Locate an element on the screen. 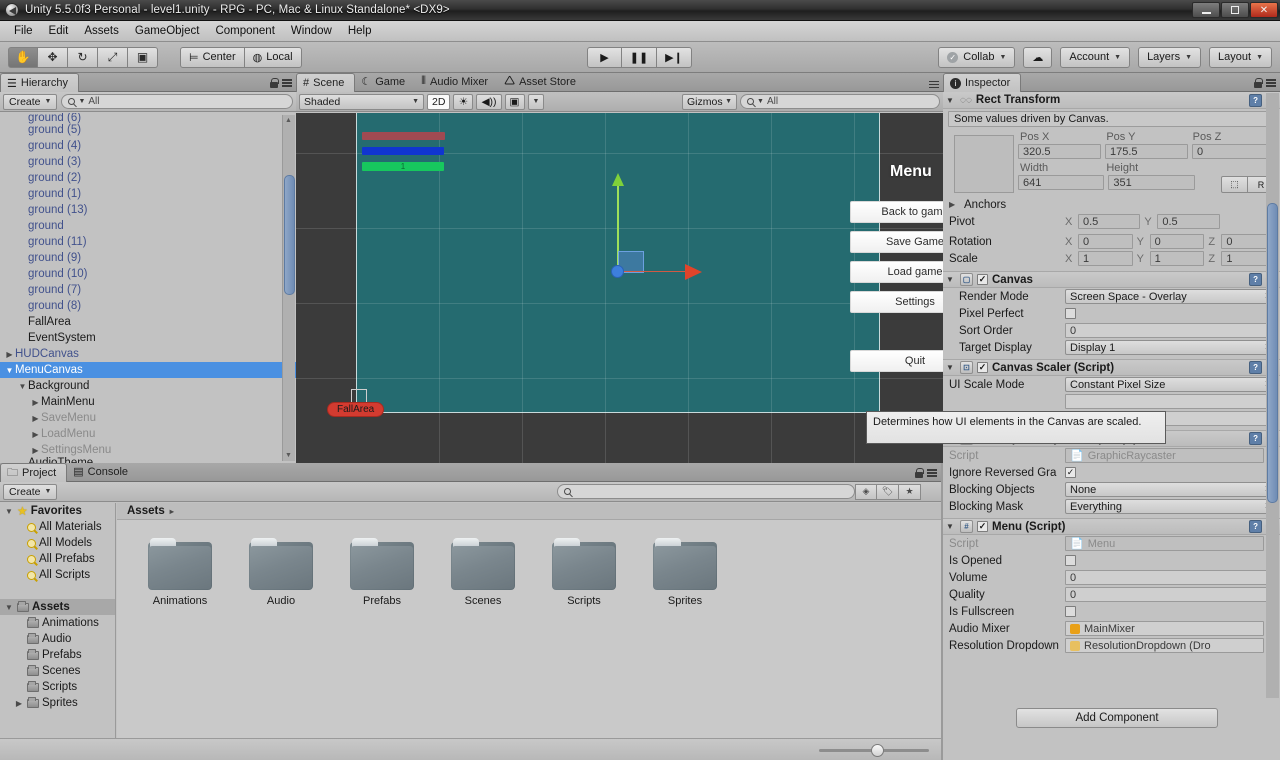 The image size is (1280, 760). menu-file: File is located at coordinates (23, 31).